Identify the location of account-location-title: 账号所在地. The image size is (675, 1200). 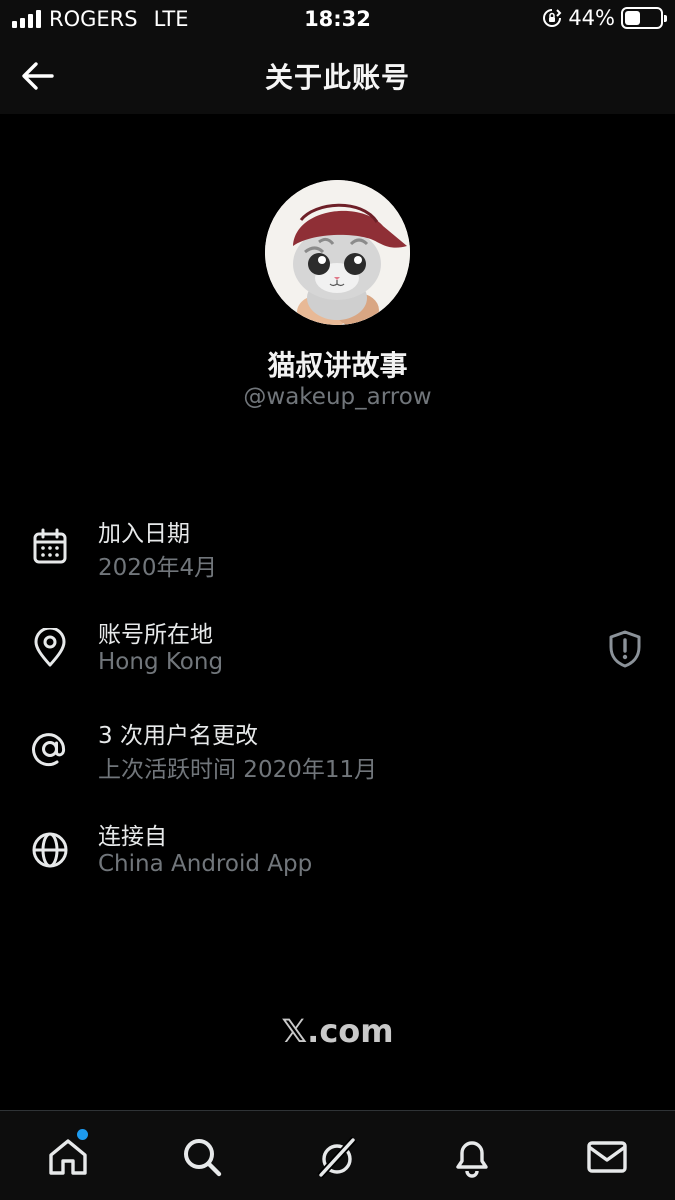
(155, 635).